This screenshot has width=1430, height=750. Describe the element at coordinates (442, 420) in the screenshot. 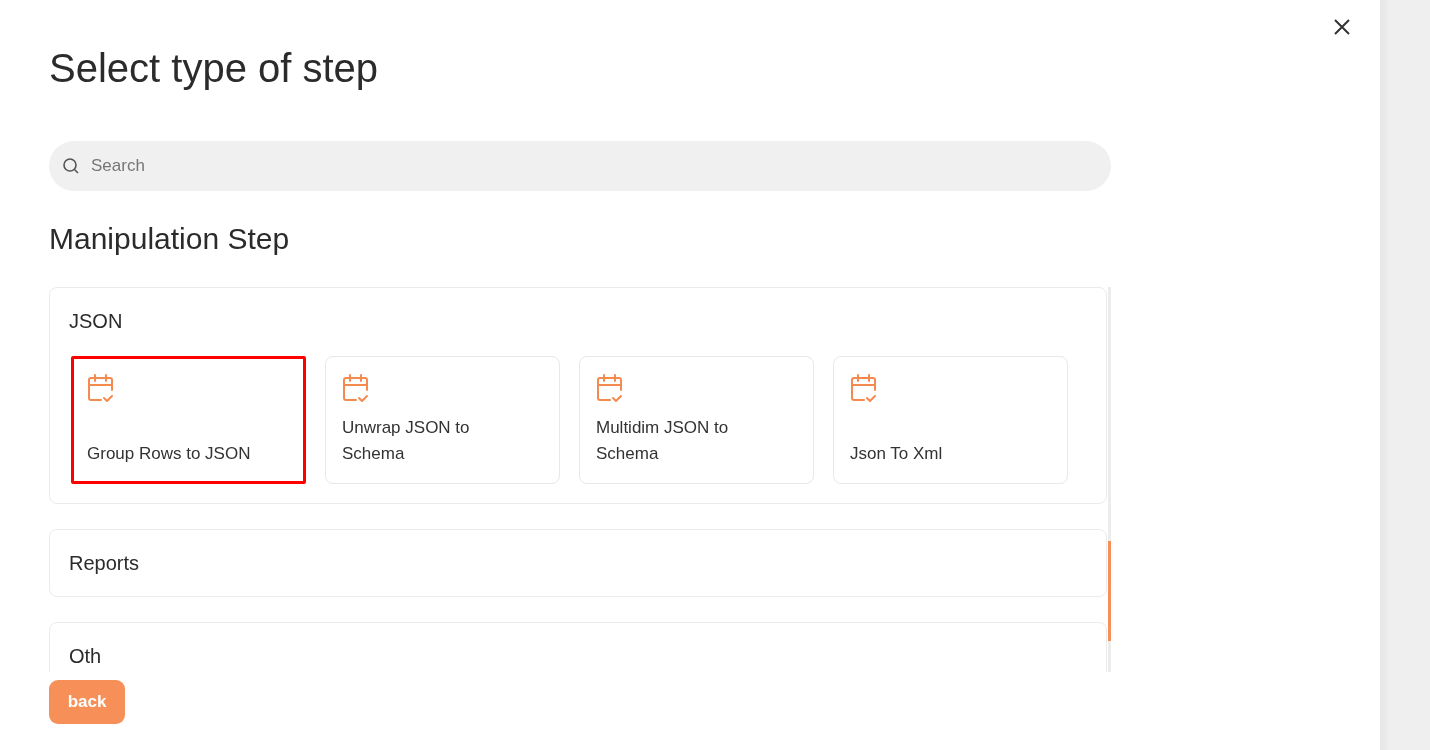

I see `step-card: Unwrap JSON to Schema` at that location.